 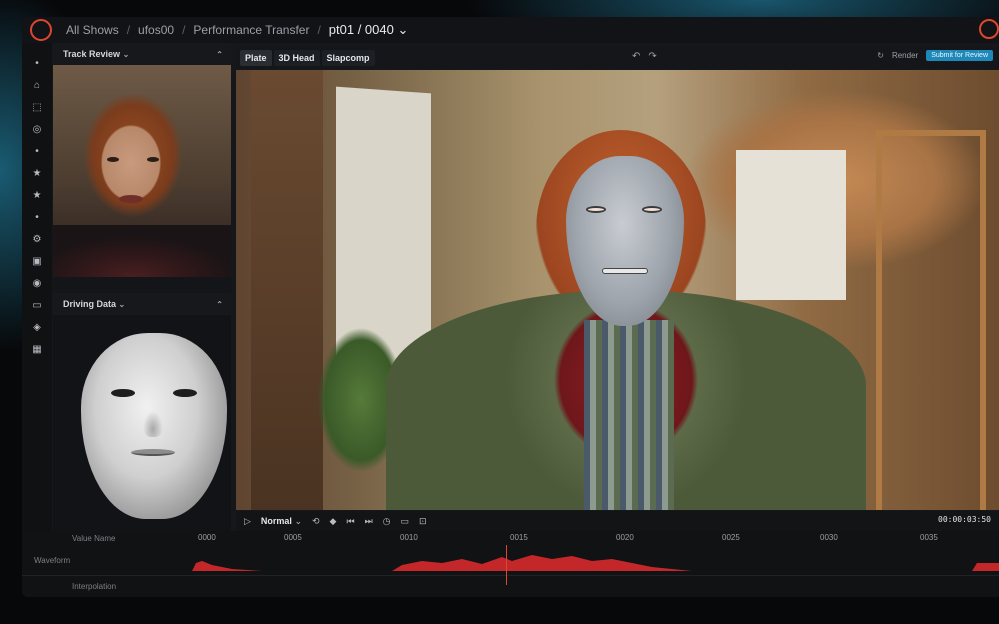 I want to click on breadcrumb-item-project: ufos00, so click(x=156, y=30).